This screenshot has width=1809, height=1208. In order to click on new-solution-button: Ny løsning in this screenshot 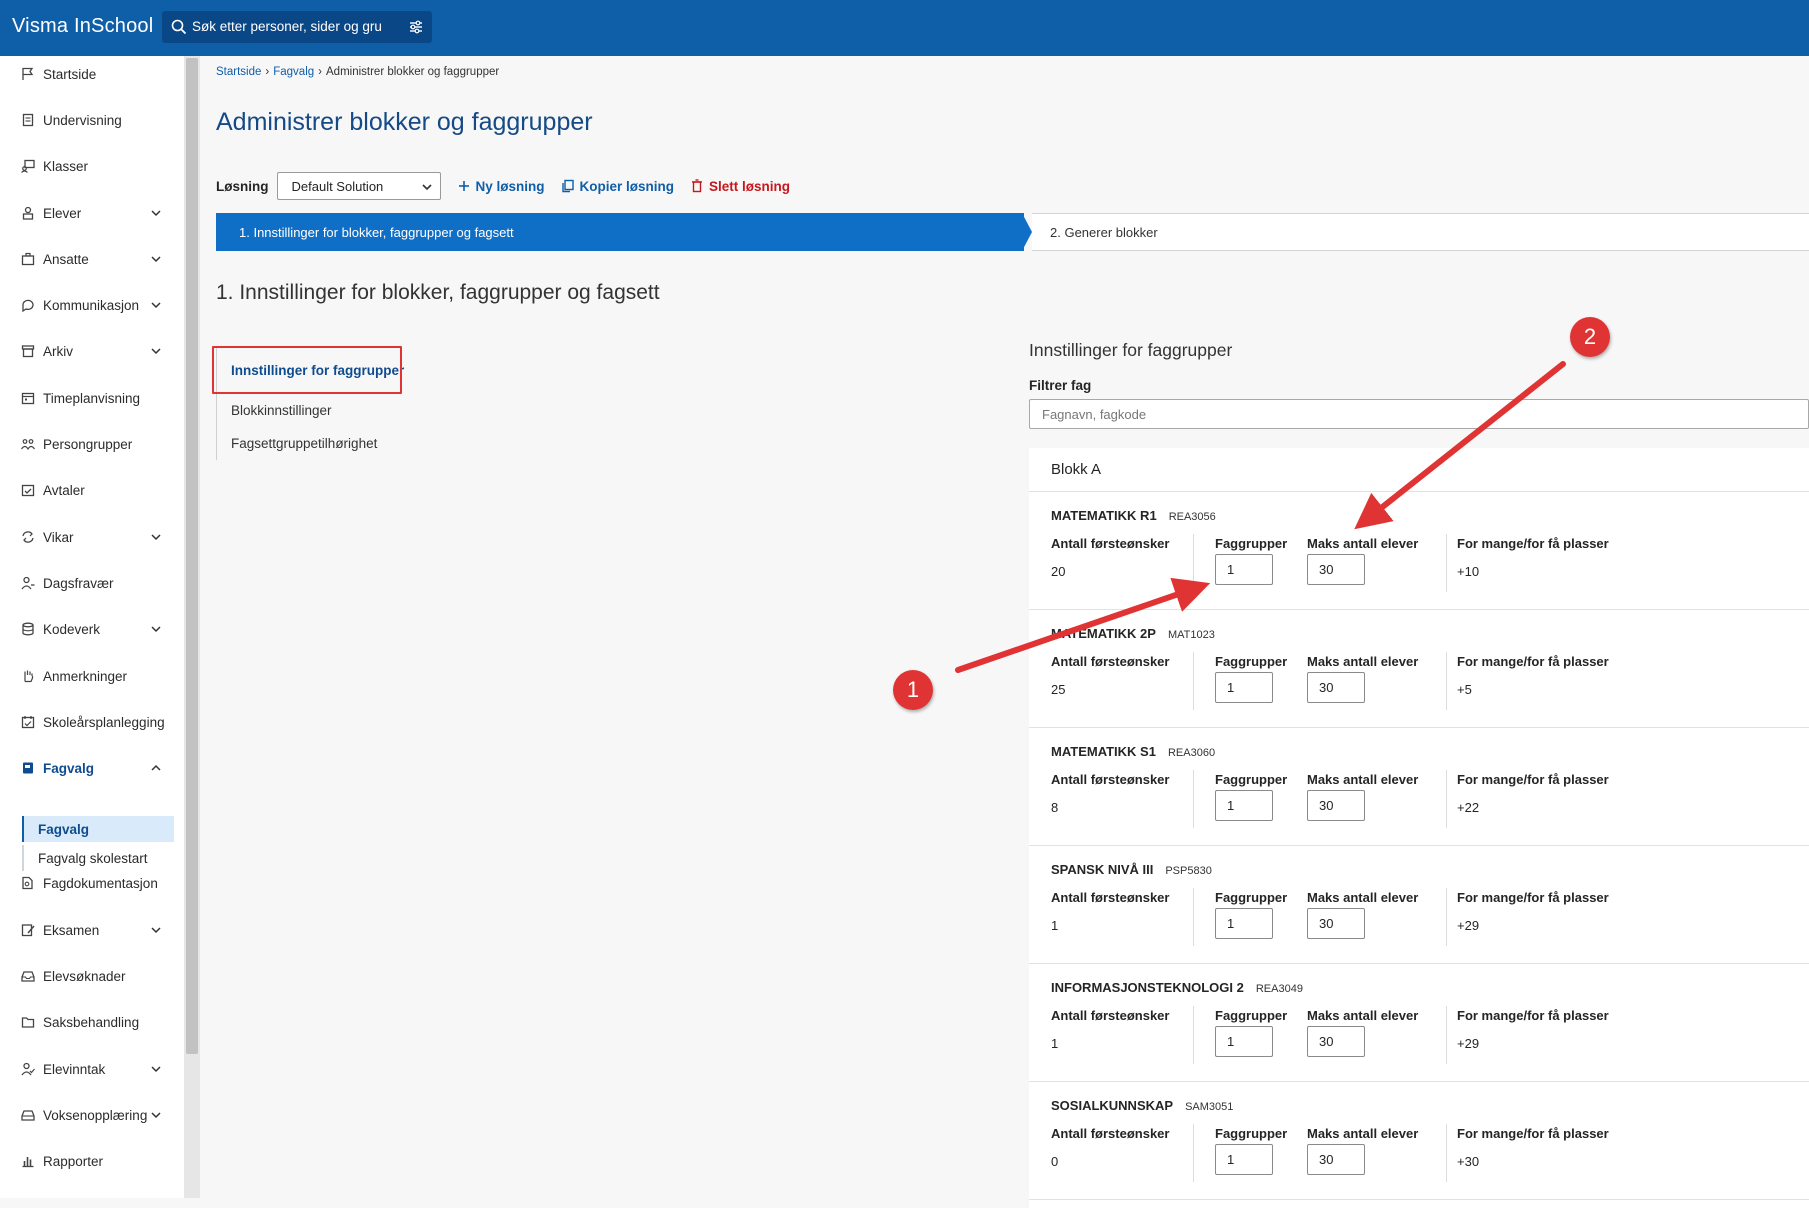, I will do `click(501, 186)`.